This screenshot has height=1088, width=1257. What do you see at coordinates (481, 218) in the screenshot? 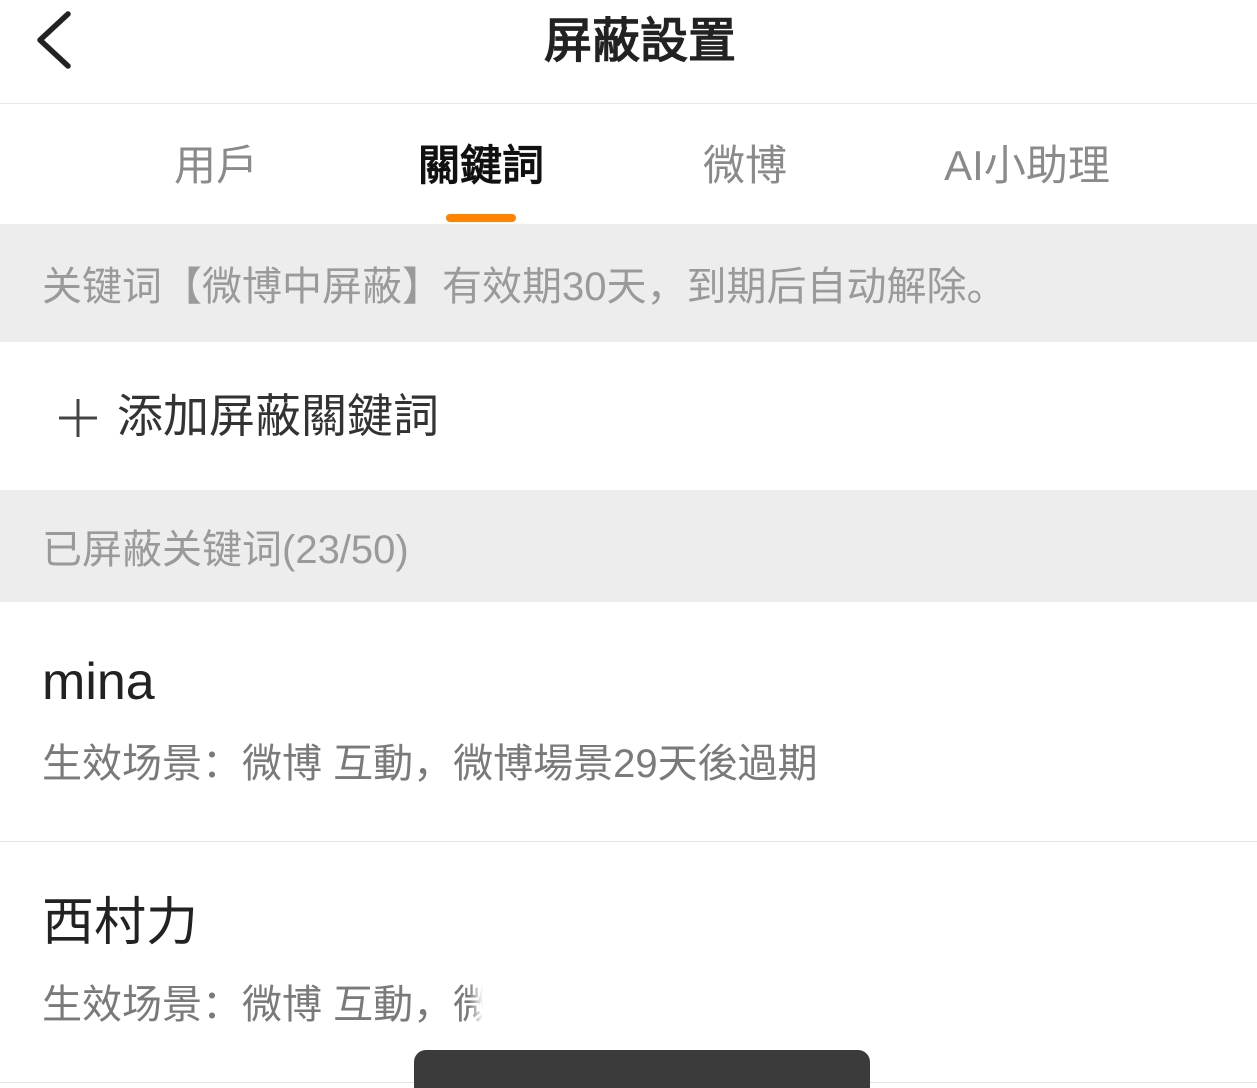
I see `active-tab-indicator` at bounding box center [481, 218].